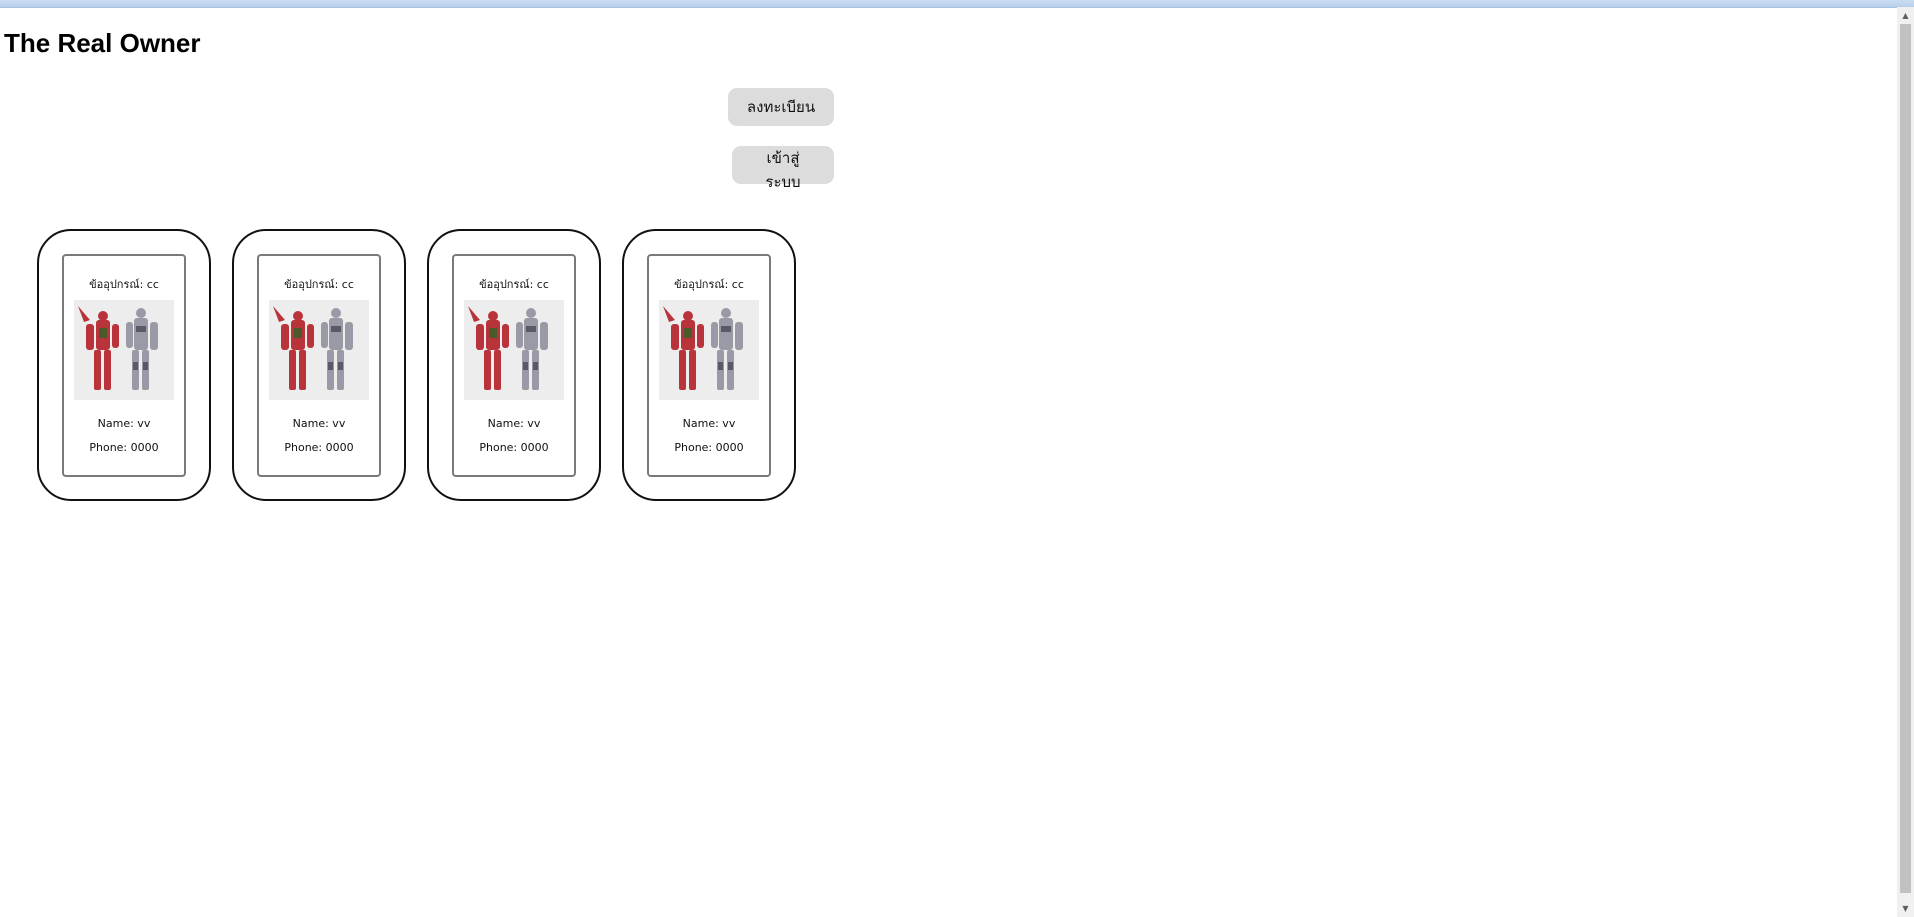 The image size is (1914, 917). I want to click on scroll-down-arrow-icon: ▼, so click(1905, 908).